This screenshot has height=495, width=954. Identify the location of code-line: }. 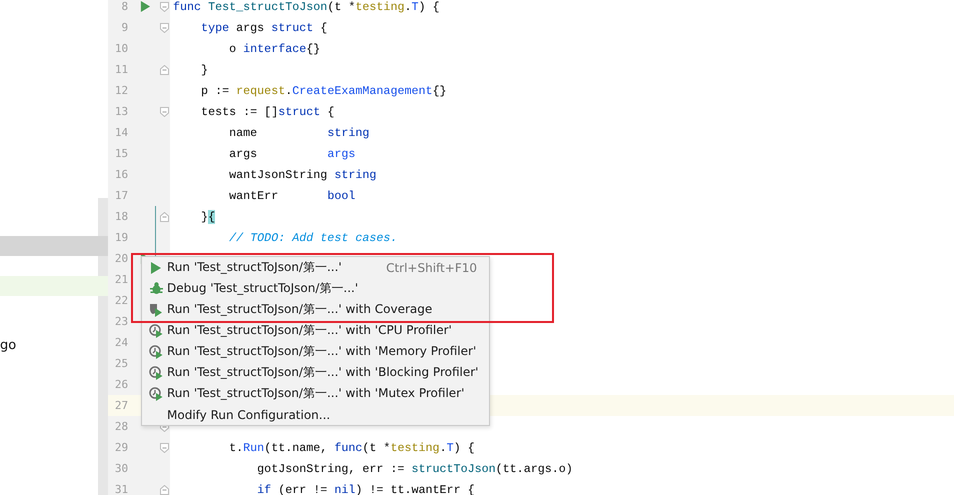
(204, 69).